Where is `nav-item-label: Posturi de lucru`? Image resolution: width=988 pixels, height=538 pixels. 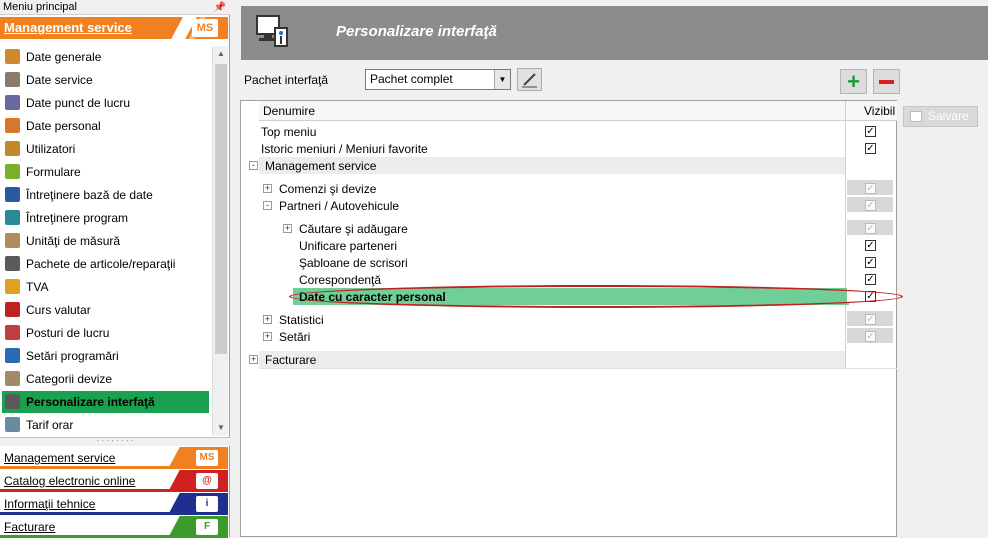
nav-item-label: Posturi de lucru is located at coordinates (68, 333).